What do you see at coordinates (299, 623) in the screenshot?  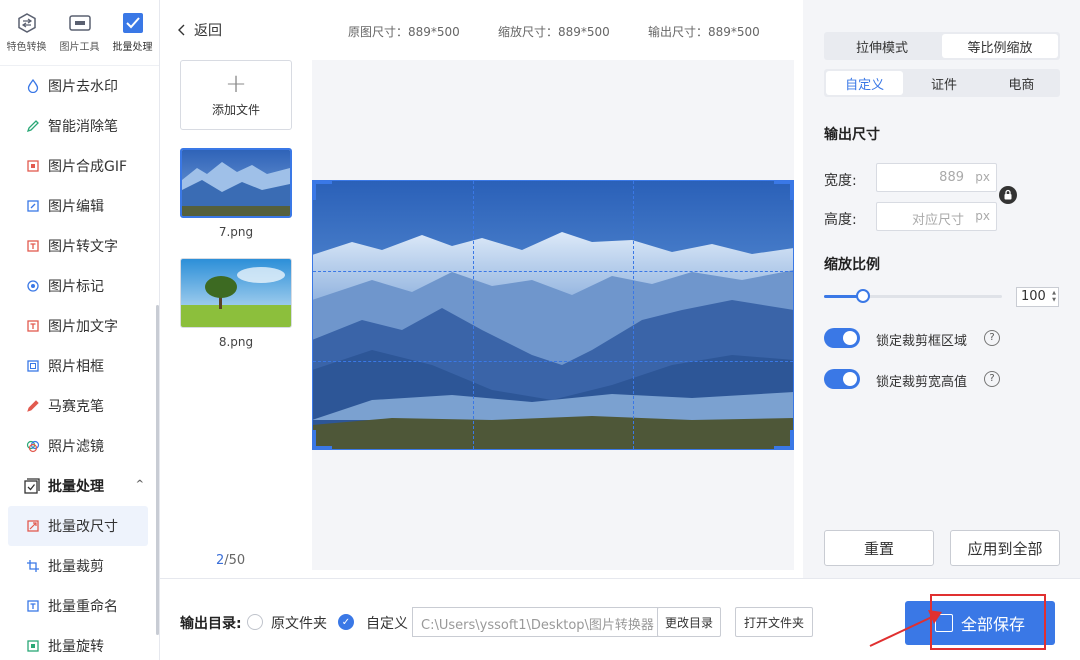 I see `original-folder-label: 原文件夹` at bounding box center [299, 623].